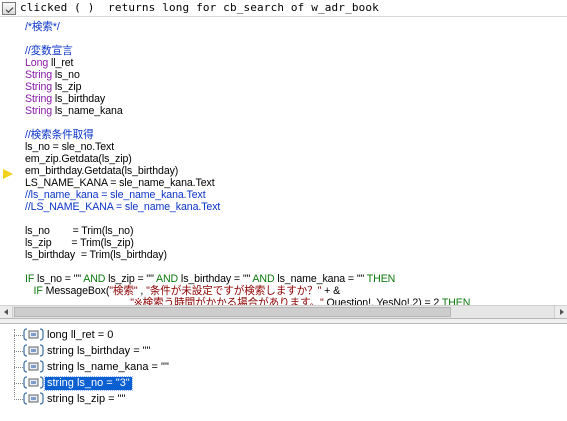 This screenshot has height=421, width=567. Describe the element at coordinates (382, 301) in the screenshot. I see `code-token: Question!, YesNo!,2) = 2` at that location.